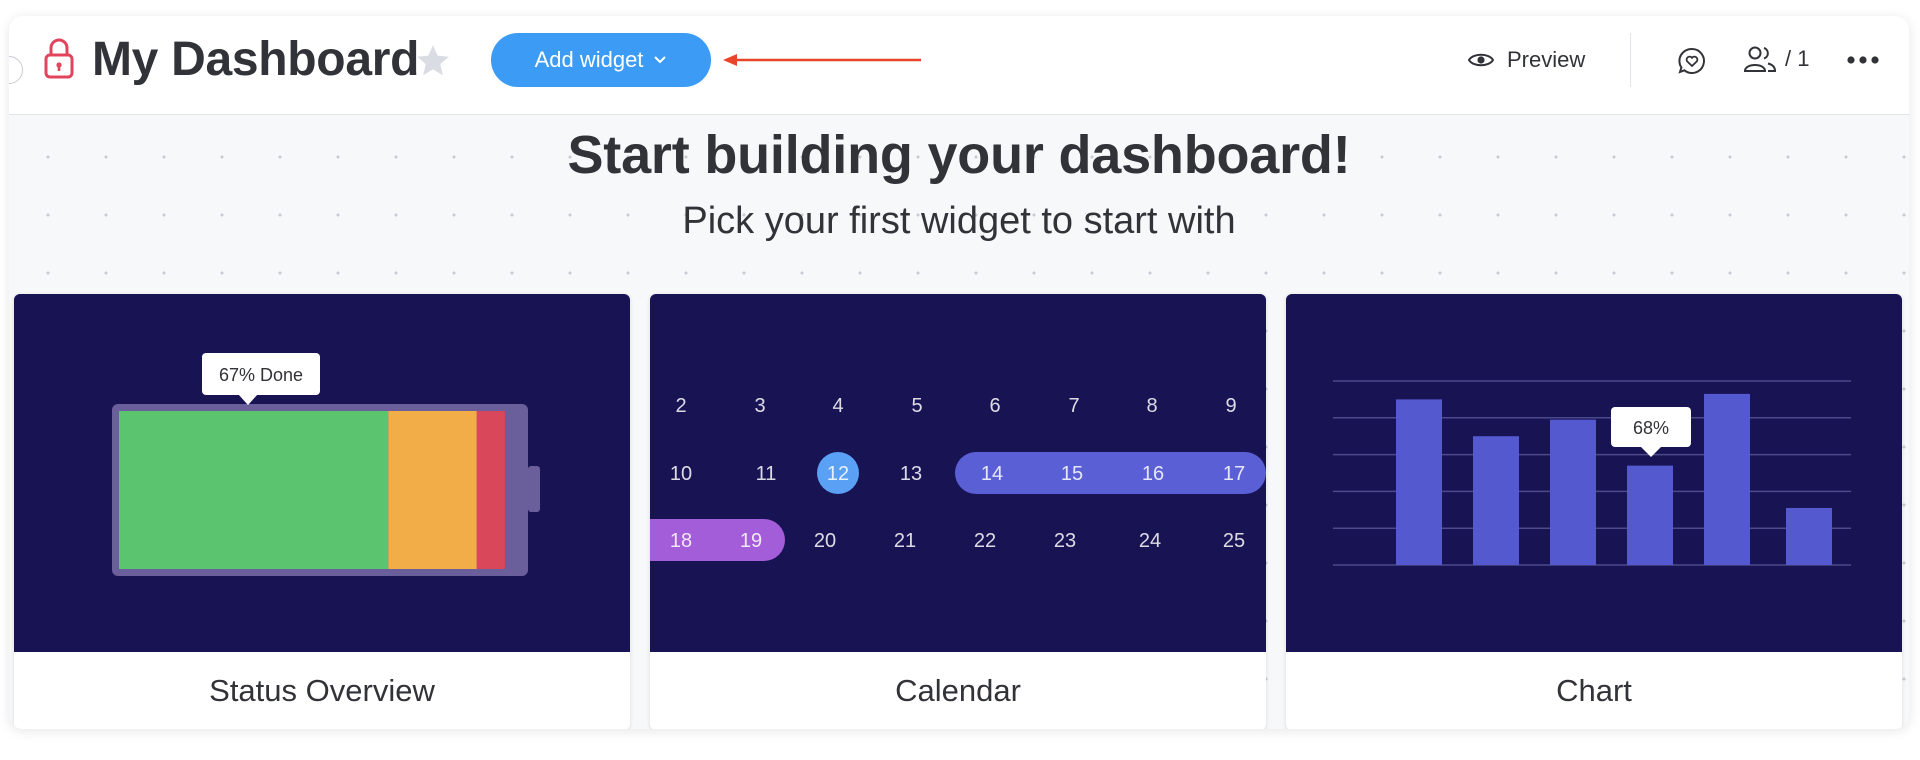 Image resolution: width=1920 pixels, height=760 pixels. I want to click on chart-tooltip: 68%, so click(1651, 432).